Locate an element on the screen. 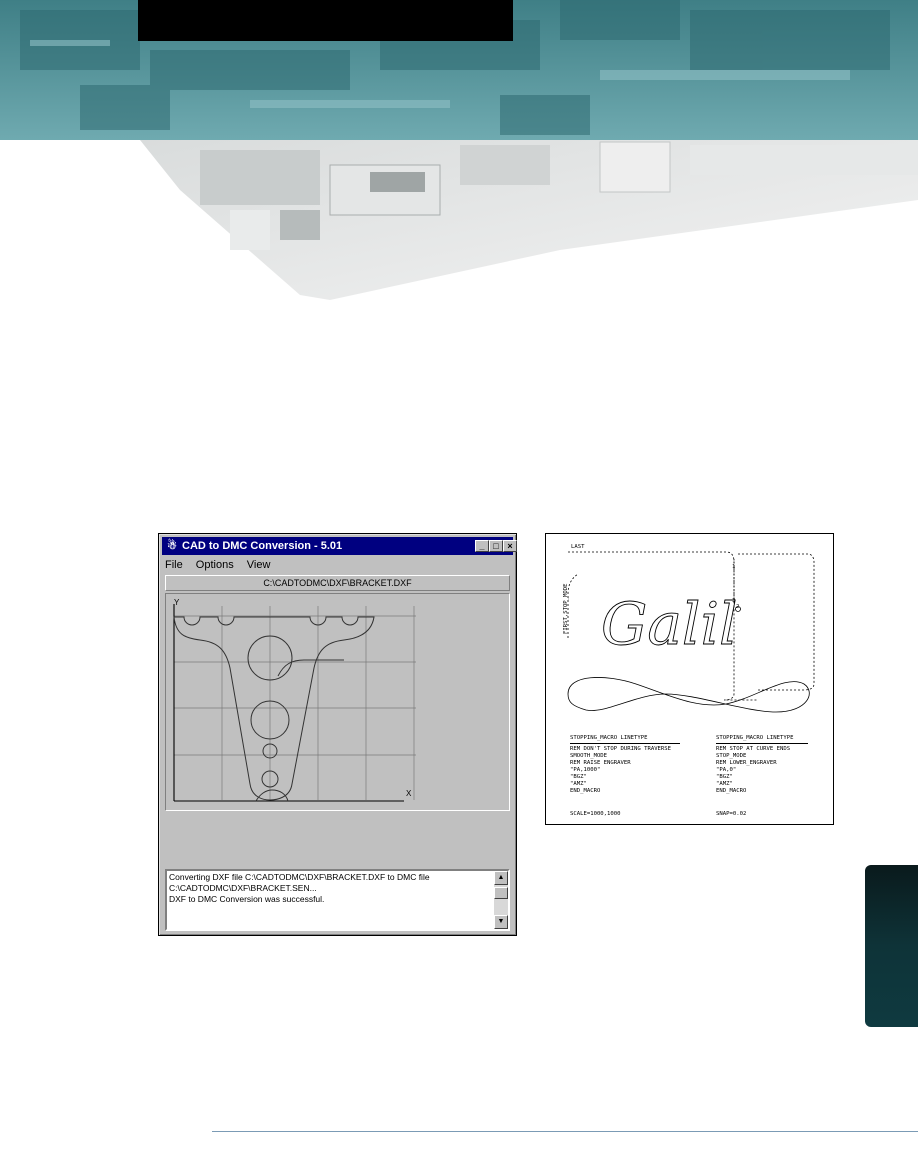 This screenshot has width=918, height=1170. menu-file: File is located at coordinates (174, 565).